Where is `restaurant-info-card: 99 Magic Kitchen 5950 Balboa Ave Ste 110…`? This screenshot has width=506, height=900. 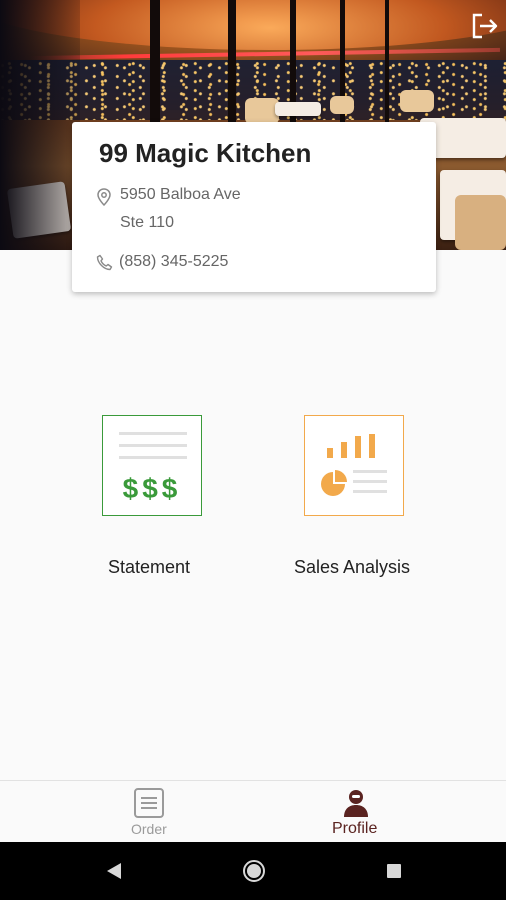 restaurant-info-card: 99 Magic Kitchen 5950 Balboa Ave Ste 110… is located at coordinates (254, 207).